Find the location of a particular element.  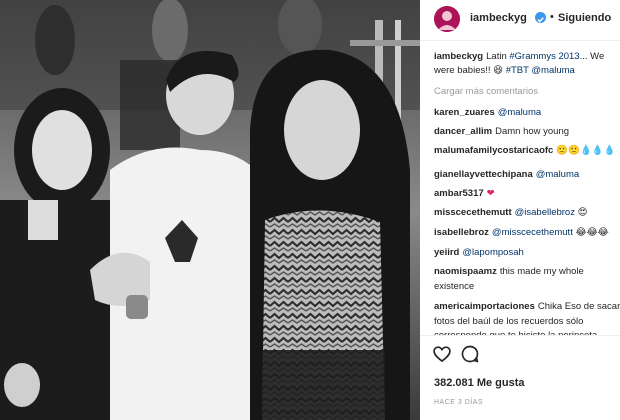

comment-username: ambar5317 is located at coordinates (459, 193).